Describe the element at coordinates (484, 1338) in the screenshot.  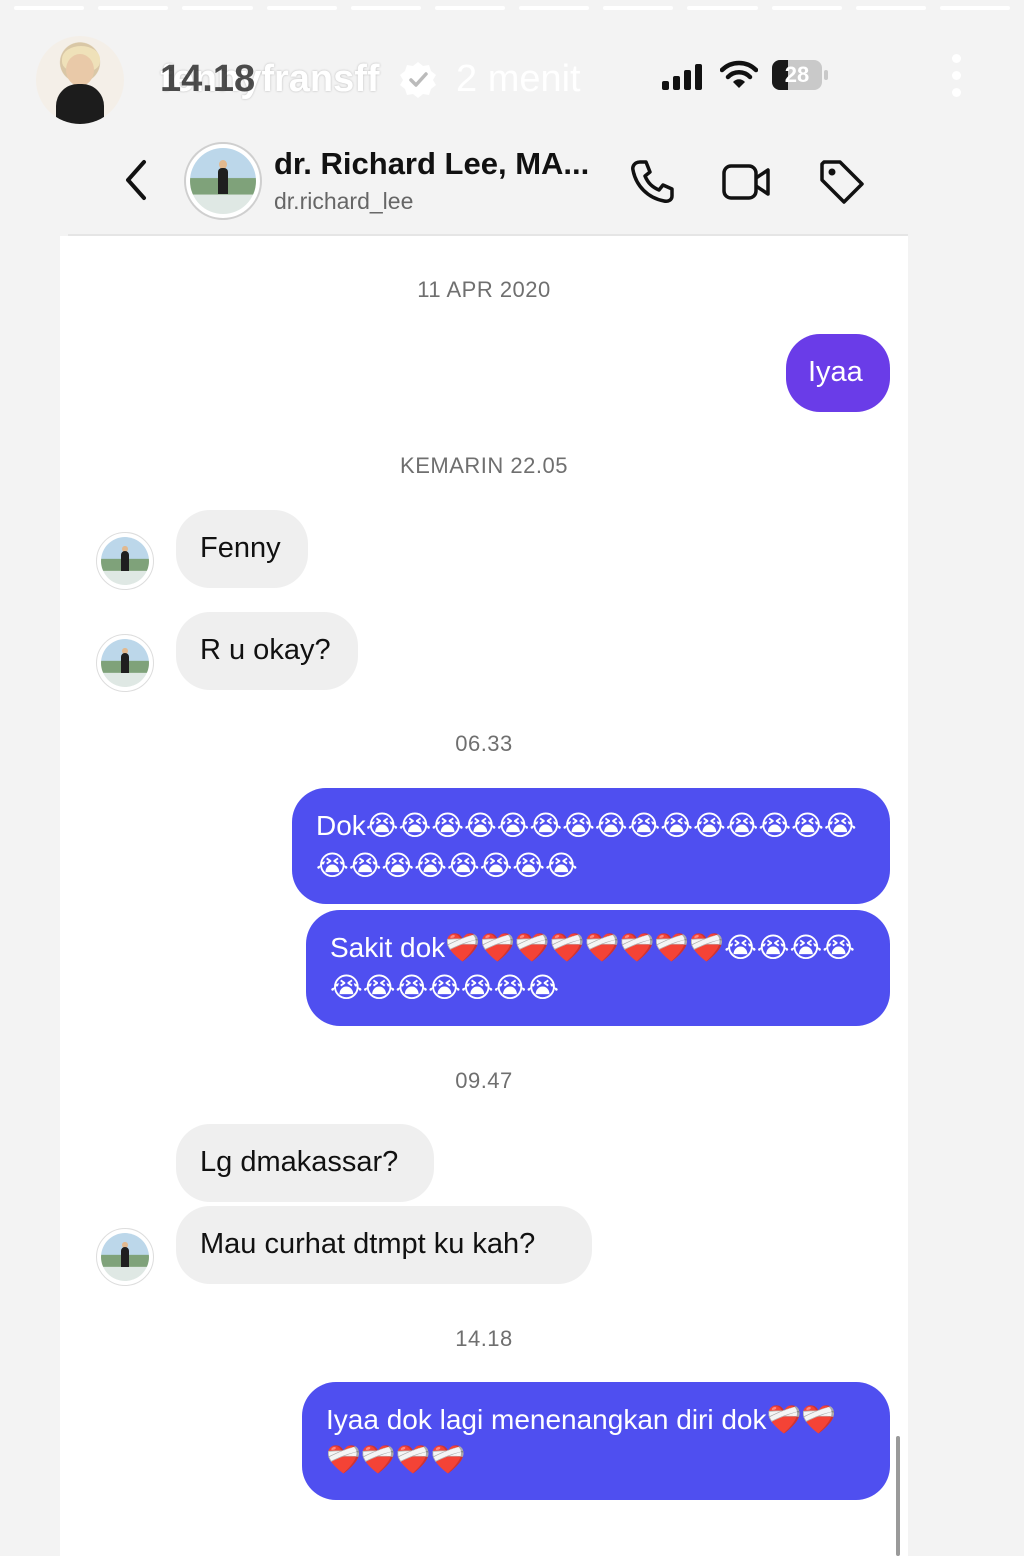
I see `timestamp: 14.18` at that location.